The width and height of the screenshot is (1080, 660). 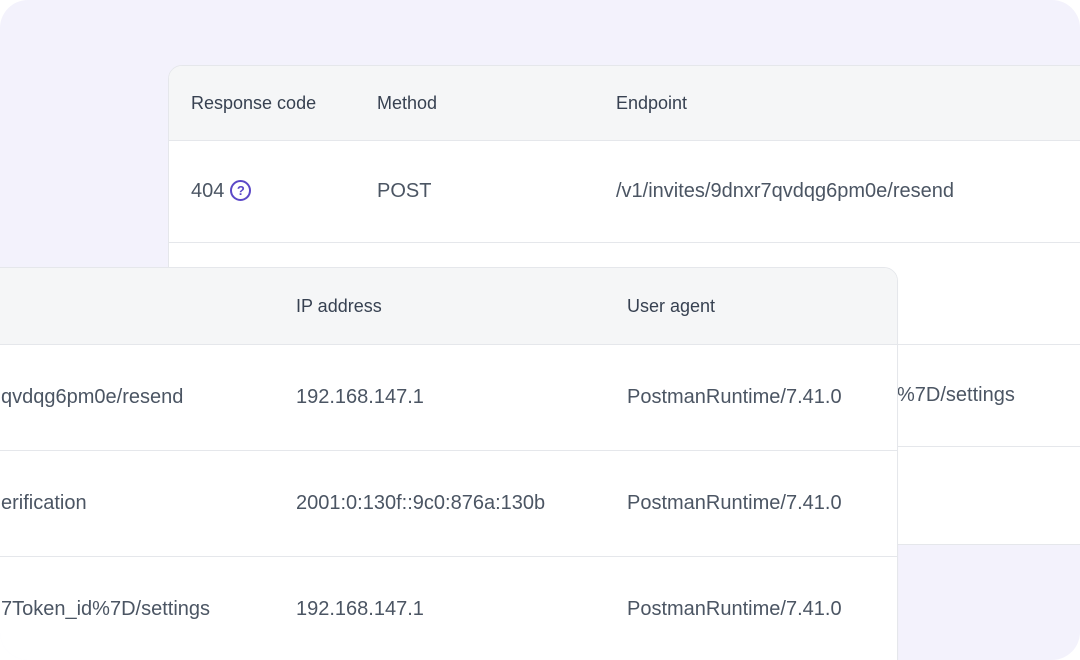 I want to click on endpoint-cell: qvdqg6pm0e/resend, so click(x=92, y=397).